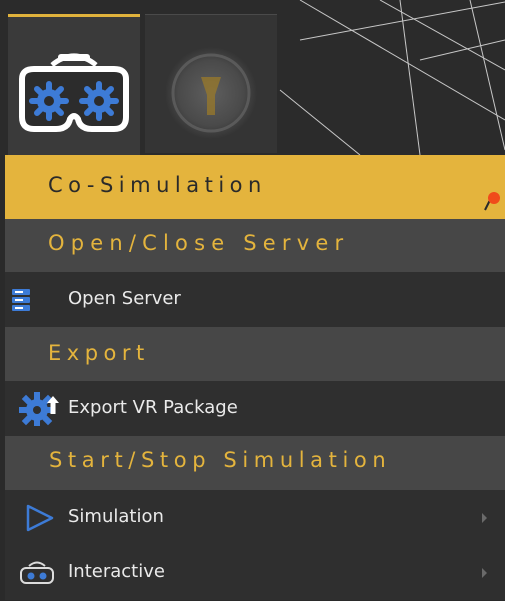 This screenshot has width=505, height=601. What do you see at coordinates (211, 93) in the screenshot?
I see `blurred-logo-icon` at bounding box center [211, 93].